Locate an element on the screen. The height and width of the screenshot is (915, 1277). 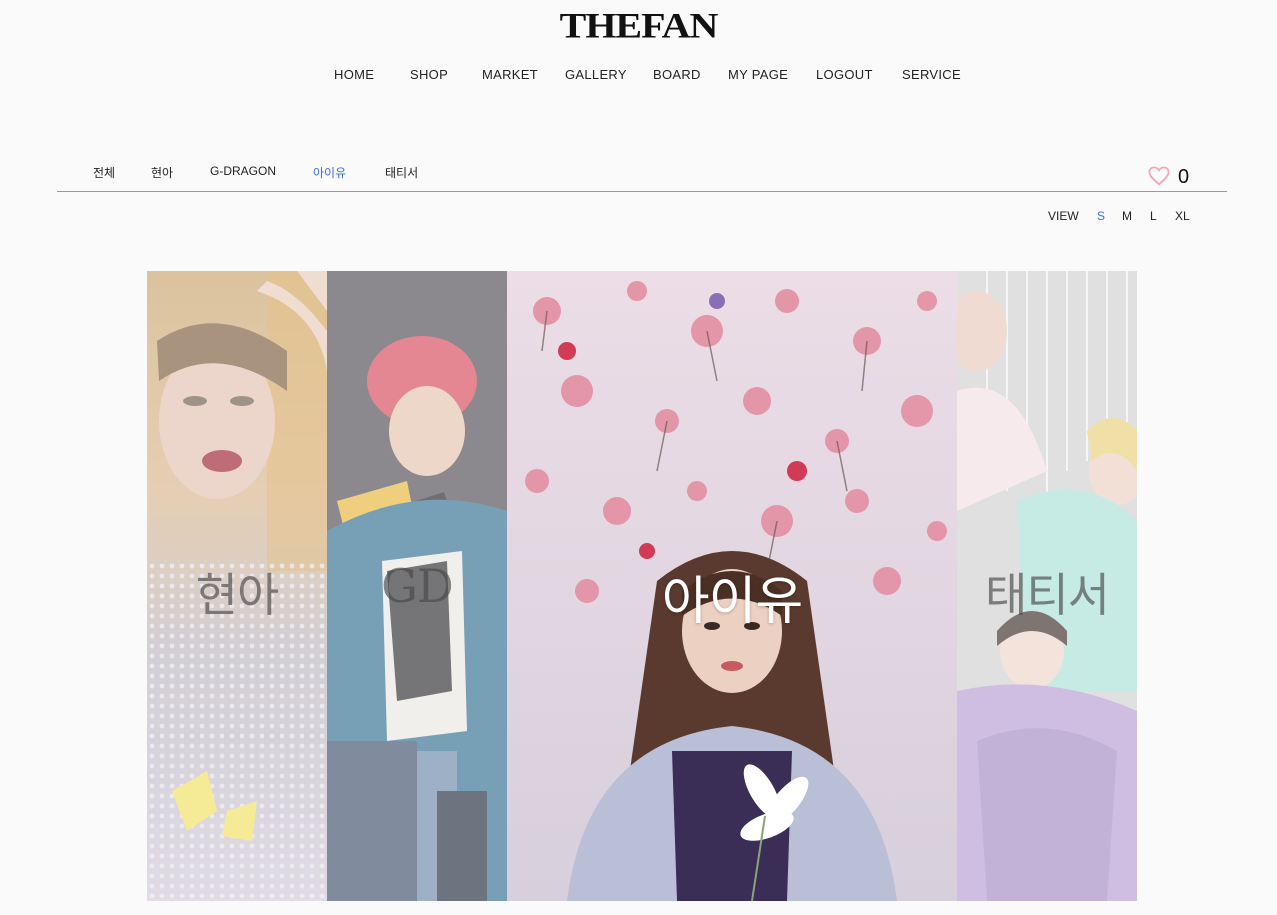
view-option-xl: XL is located at coordinates (1182, 216).